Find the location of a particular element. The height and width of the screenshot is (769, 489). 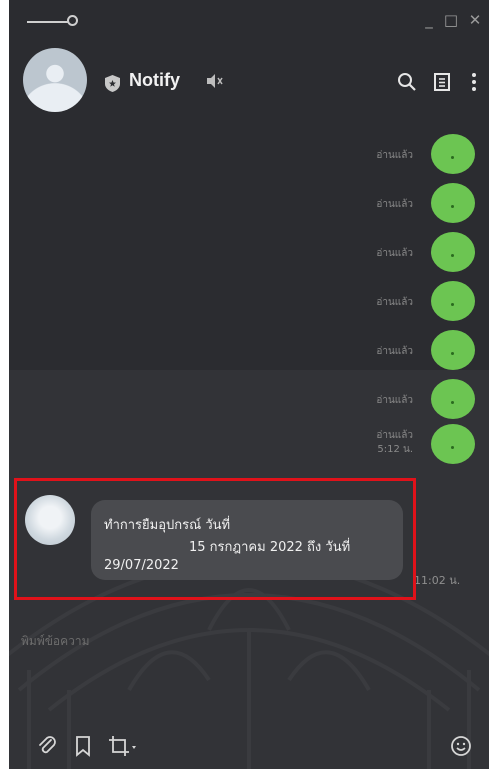

message-input: พิมพ์ข้อความ is located at coordinates (55, 641).